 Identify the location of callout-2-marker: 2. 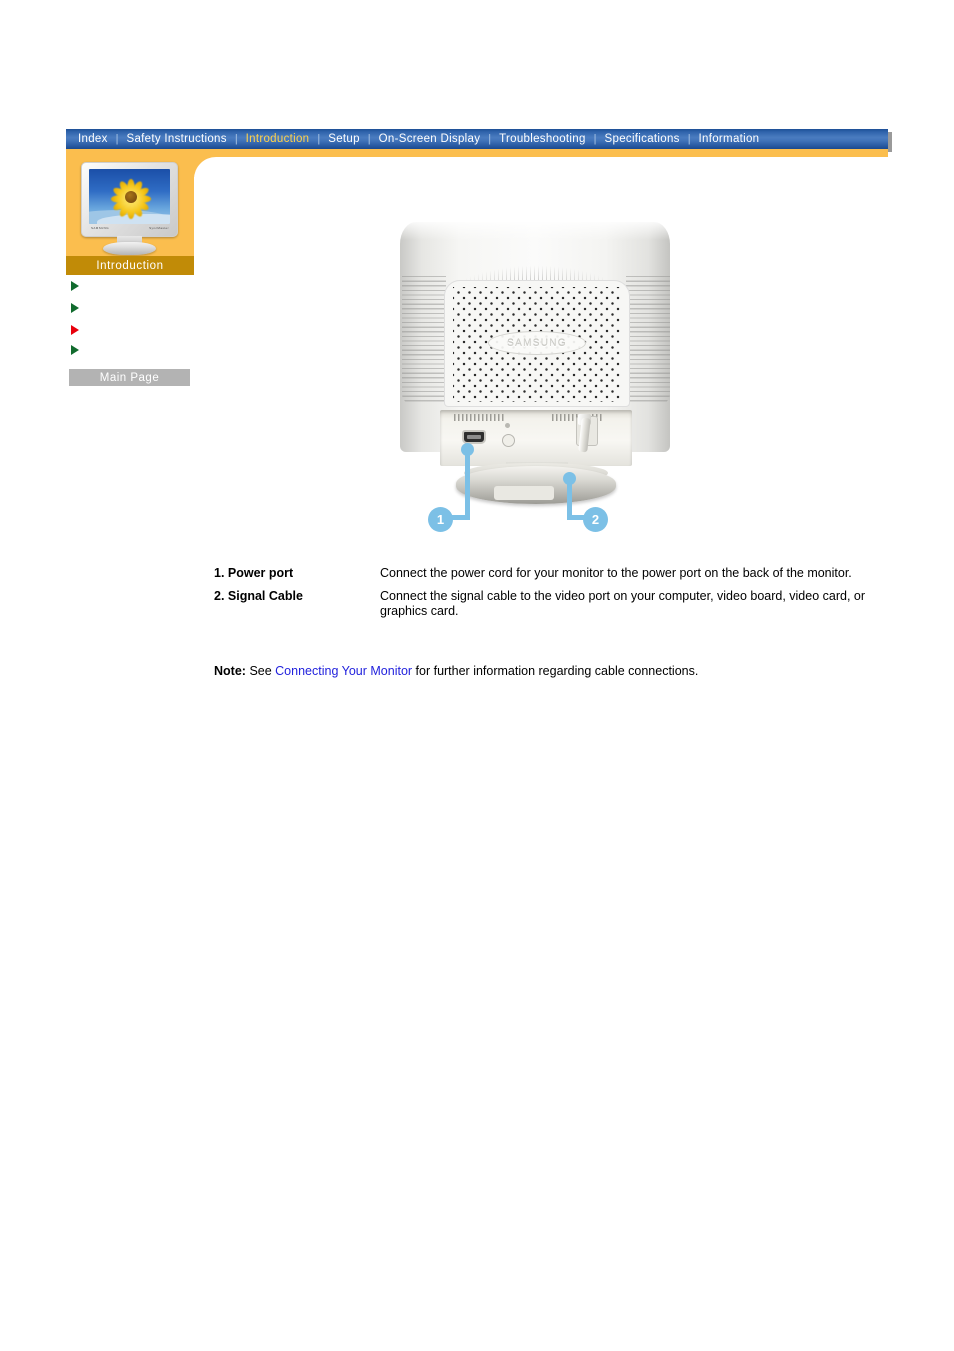
(595, 519).